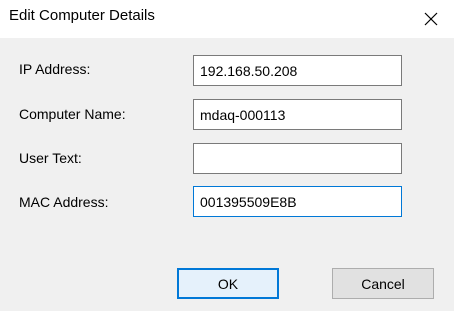  Describe the element at coordinates (383, 283) in the screenshot. I see `cancel-button: Cancel` at that location.